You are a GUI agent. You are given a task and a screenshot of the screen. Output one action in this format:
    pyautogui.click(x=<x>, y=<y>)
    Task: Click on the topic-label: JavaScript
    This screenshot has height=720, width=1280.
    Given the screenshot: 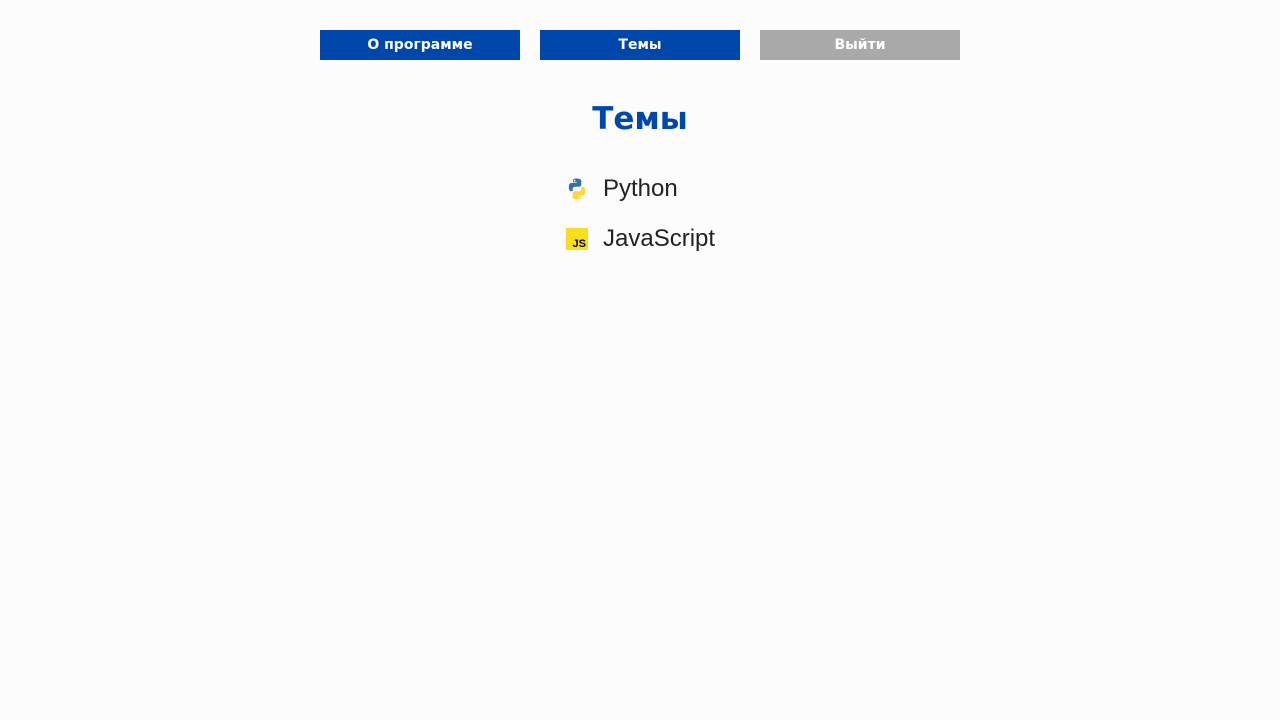 What is the action you would take?
    pyautogui.click(x=659, y=238)
    